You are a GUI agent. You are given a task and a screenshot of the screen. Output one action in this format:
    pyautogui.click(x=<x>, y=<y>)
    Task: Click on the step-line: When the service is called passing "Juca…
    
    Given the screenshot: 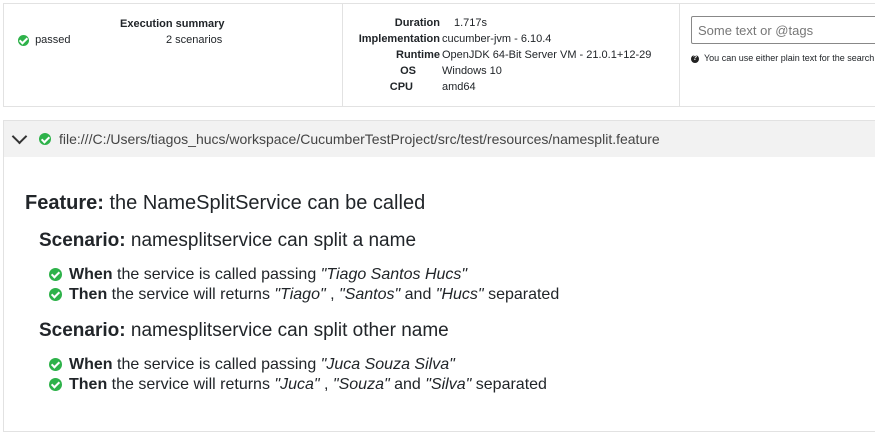 What is the action you would take?
    pyautogui.click(x=252, y=365)
    